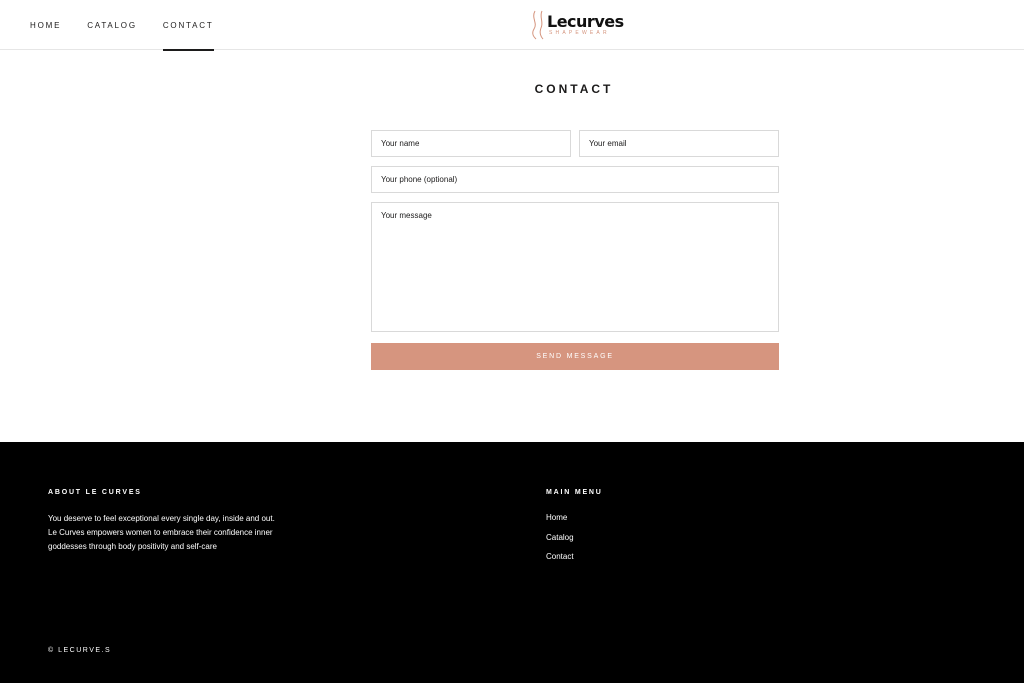  I want to click on logo-tagline: SHAPEWEAR, so click(579, 32).